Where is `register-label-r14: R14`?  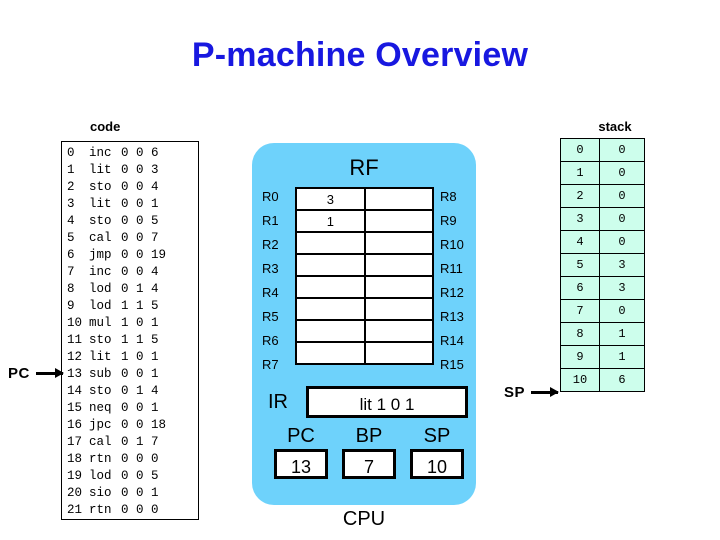 register-label-r14: R14 is located at coordinates (452, 340).